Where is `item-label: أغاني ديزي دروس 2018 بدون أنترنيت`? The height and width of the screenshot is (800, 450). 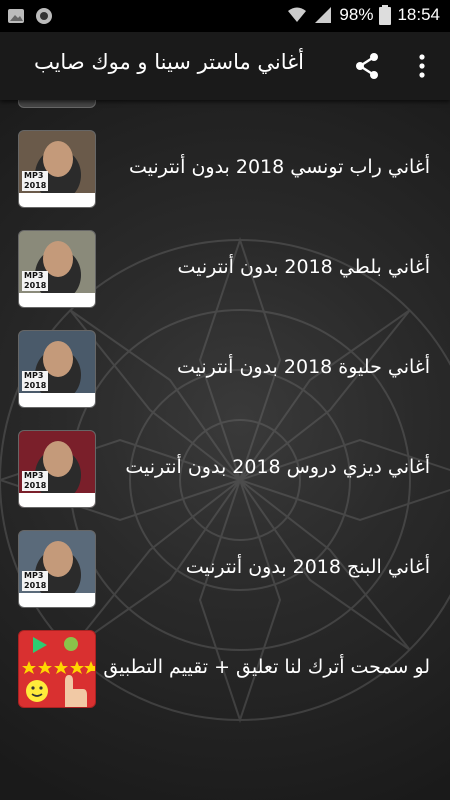 item-label: أغاني ديزي دروس 2018 بدون أنترنيت is located at coordinates (277, 467).